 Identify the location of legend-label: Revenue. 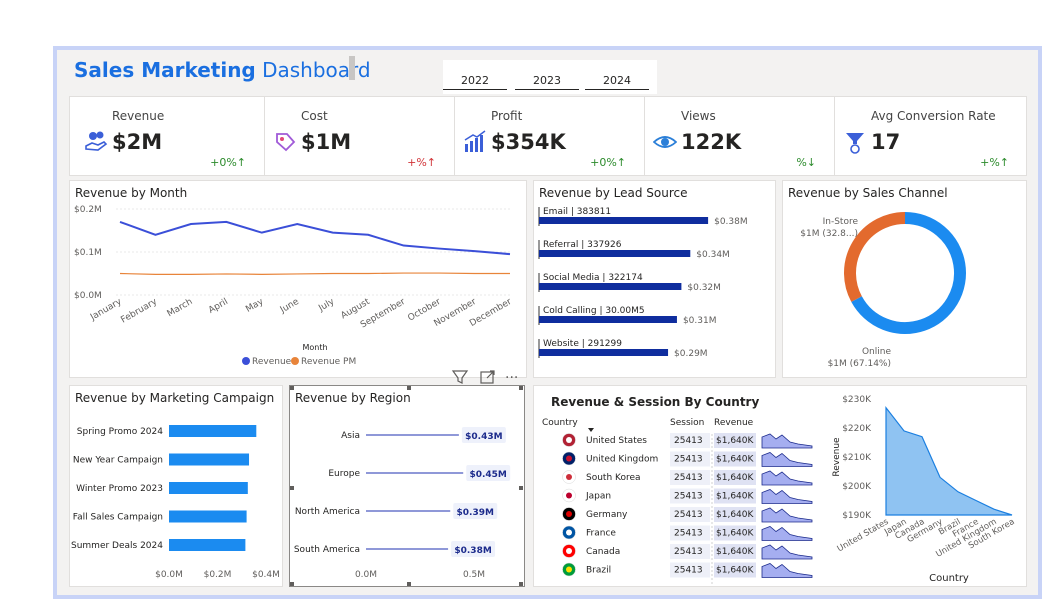
(272, 362).